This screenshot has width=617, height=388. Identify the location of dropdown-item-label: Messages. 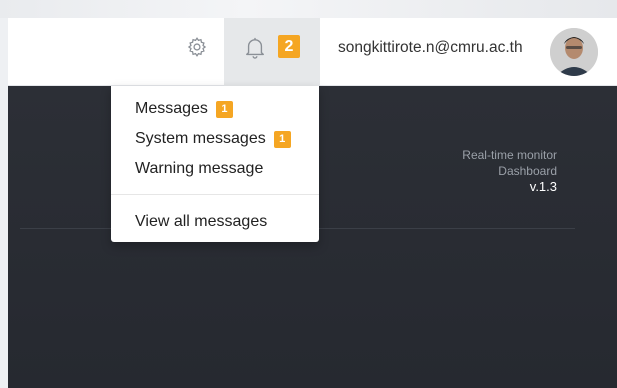
(171, 108).